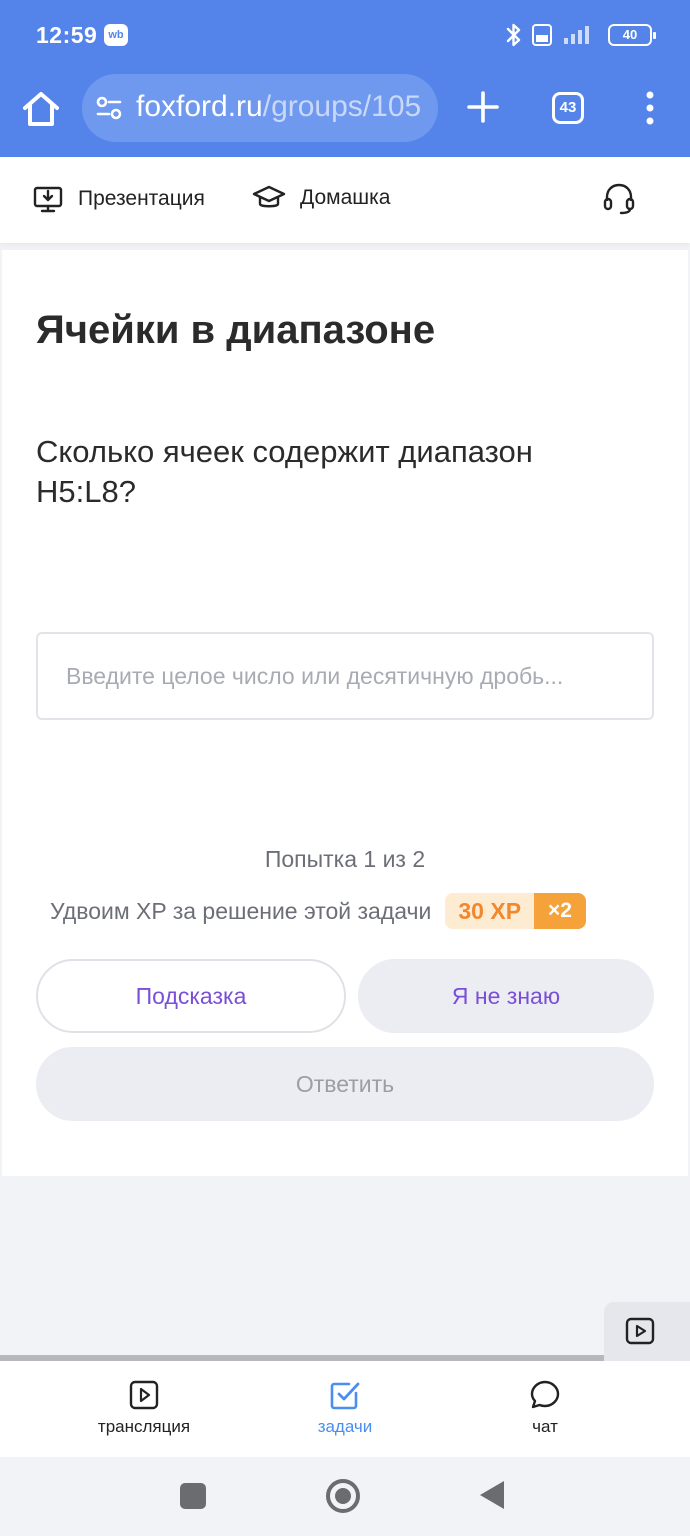 The width and height of the screenshot is (690, 1536). Describe the element at coordinates (41, 109) in the screenshot. I see `home-icon` at that location.